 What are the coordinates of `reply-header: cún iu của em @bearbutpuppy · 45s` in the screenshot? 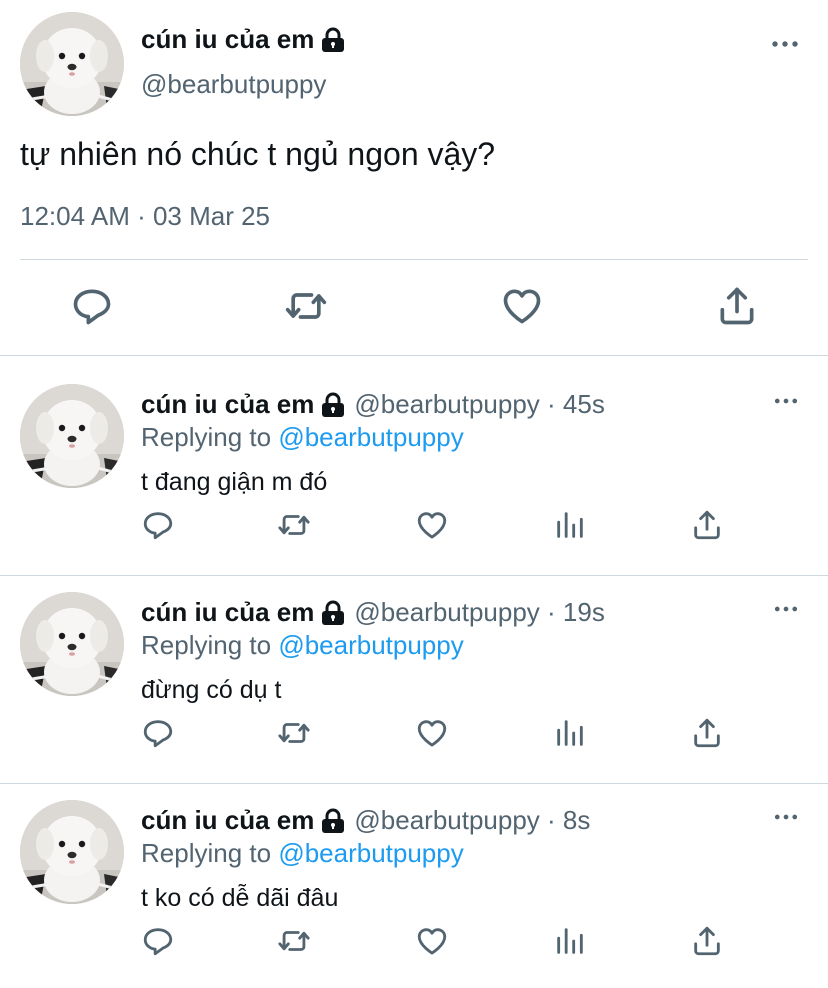 It's located at (373, 404).